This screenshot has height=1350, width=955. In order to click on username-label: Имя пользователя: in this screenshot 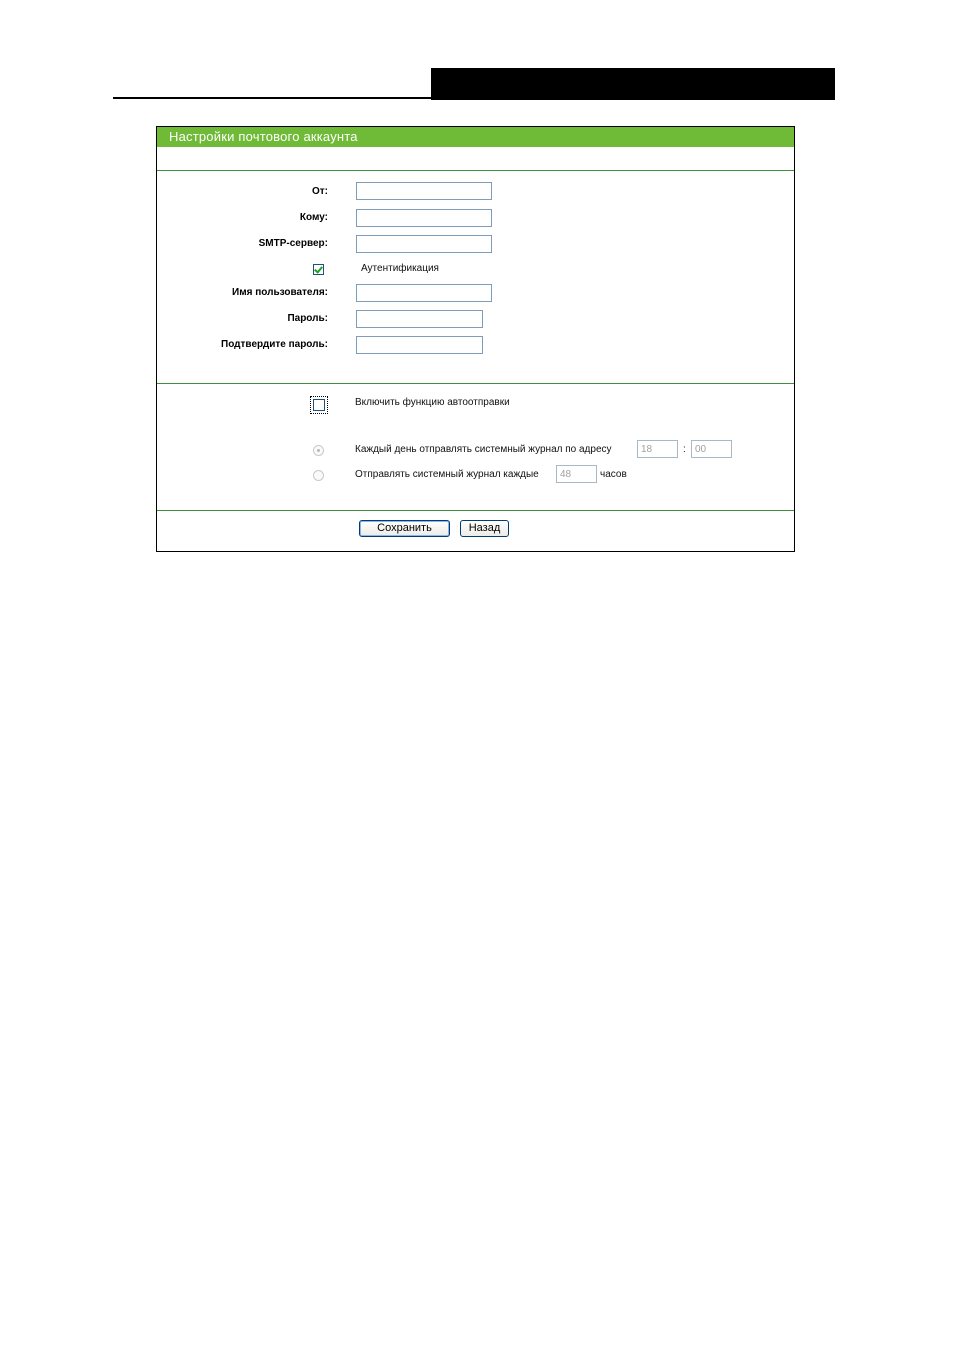, I will do `click(280, 292)`.